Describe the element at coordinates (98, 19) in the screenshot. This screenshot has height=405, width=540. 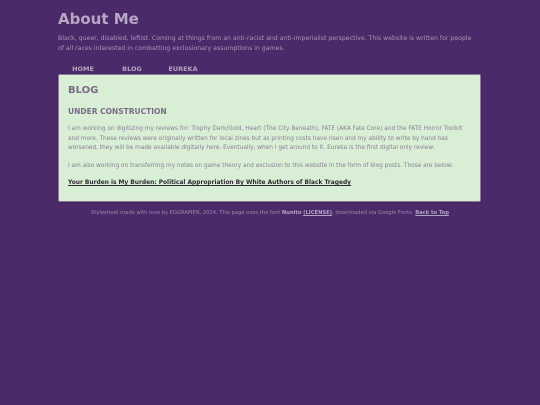
I see `site-title: About Me` at that location.